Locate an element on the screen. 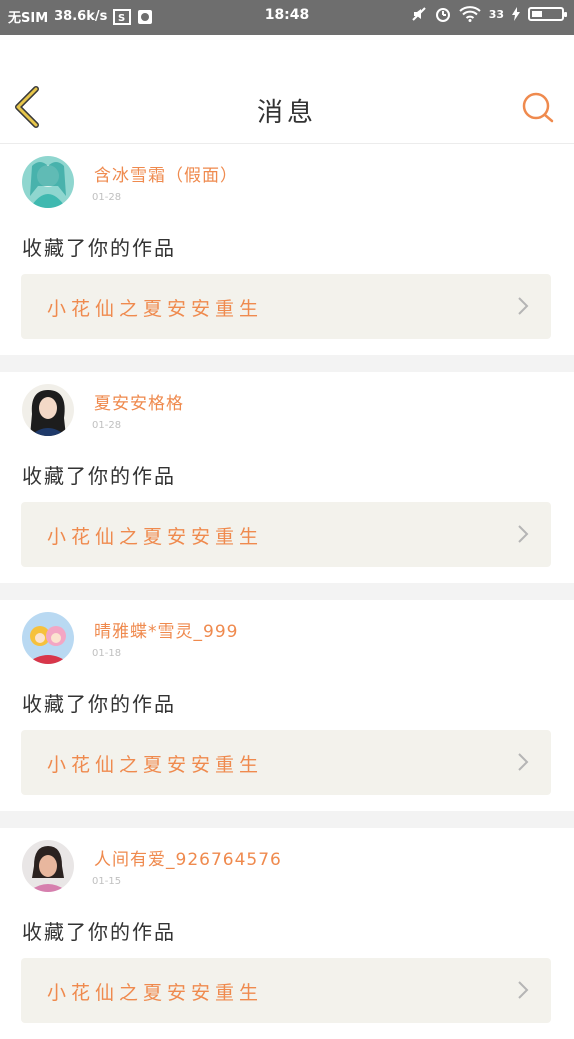 This screenshot has width=574, height=1039. user-name: 夏安安格格 is located at coordinates (139, 401).